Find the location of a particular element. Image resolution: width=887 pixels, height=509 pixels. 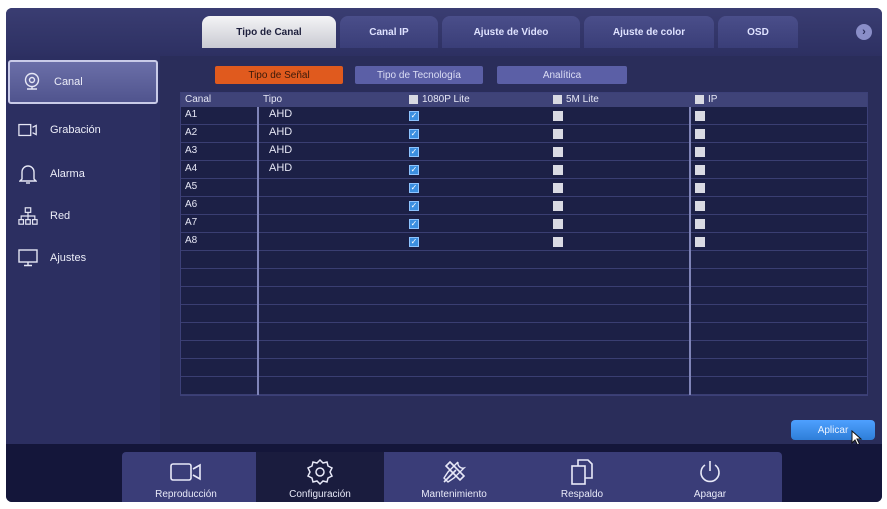

tab-canal-ip: Canal IP is located at coordinates (389, 32).